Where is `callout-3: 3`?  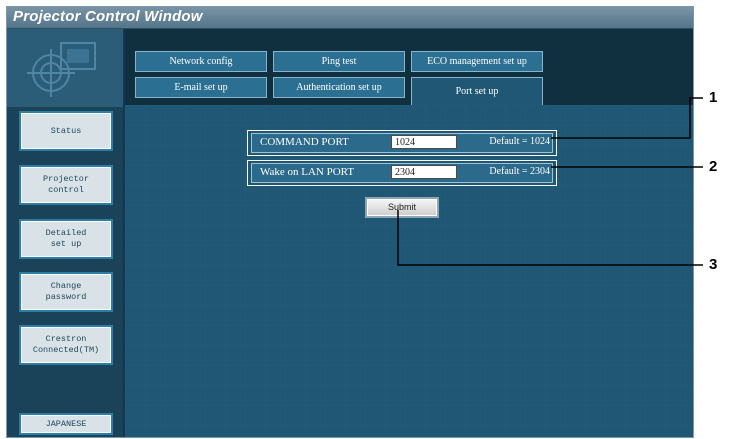
callout-3: 3 is located at coordinates (713, 264).